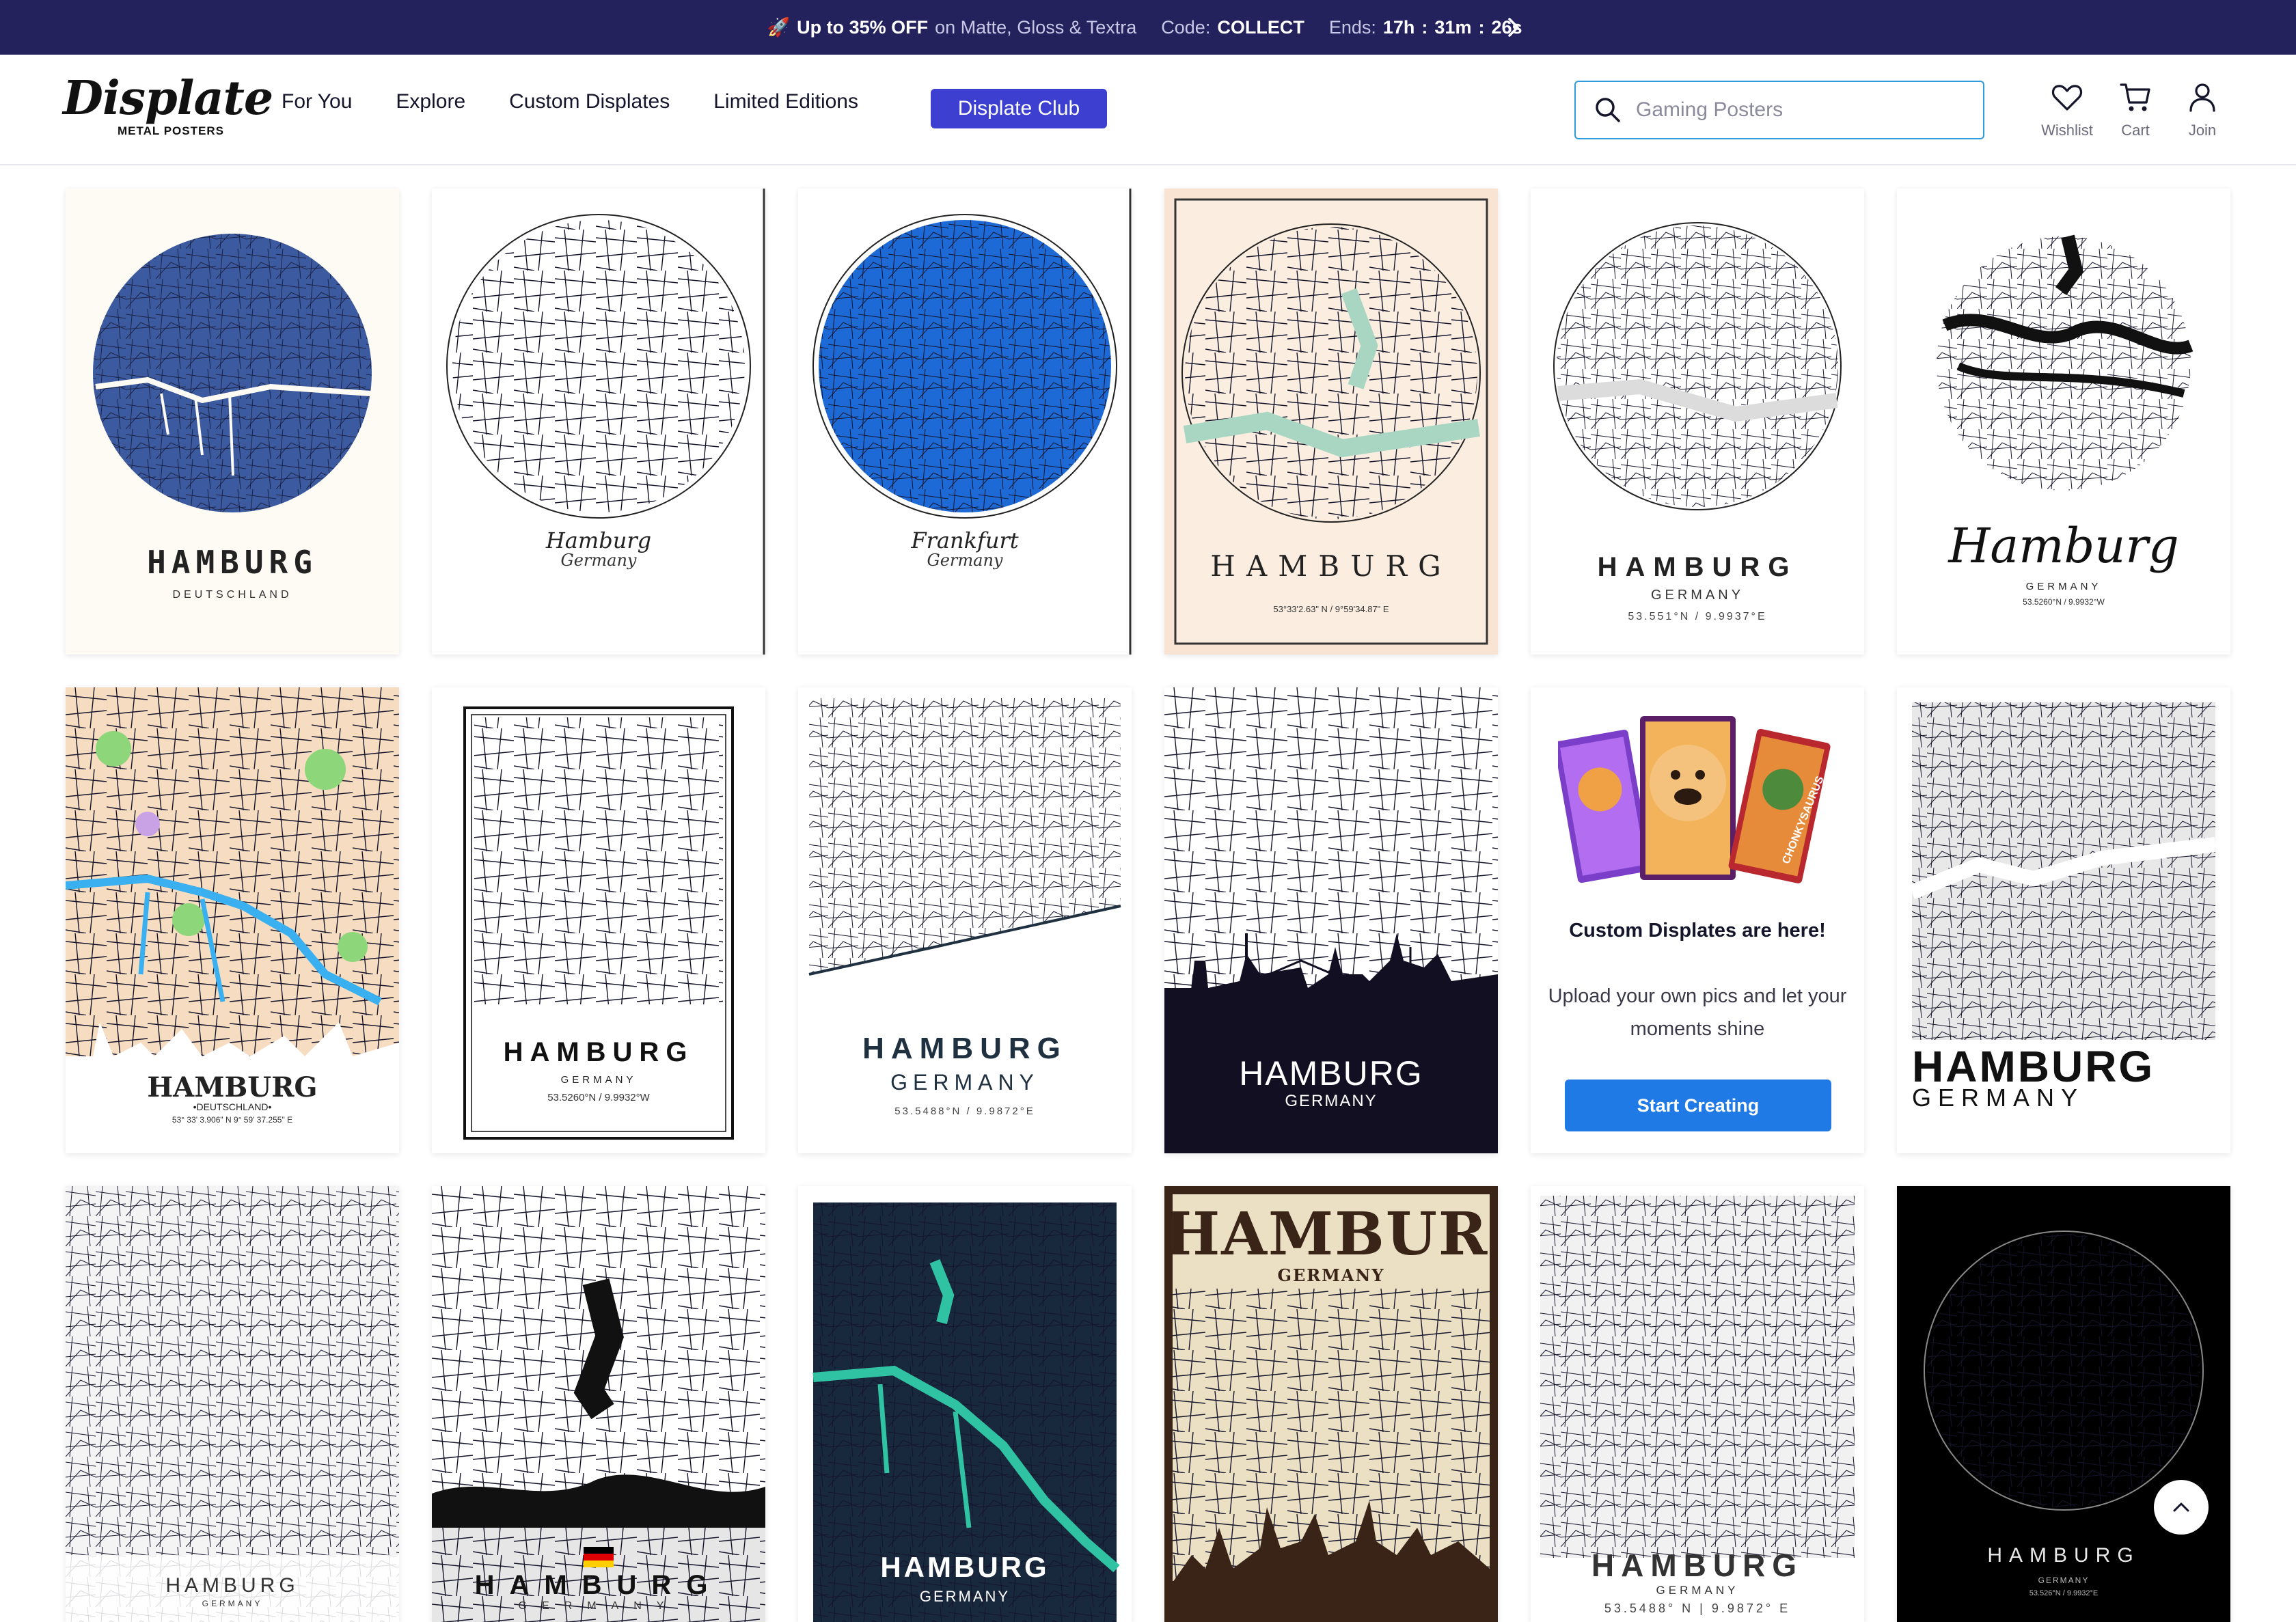 Image resolution: width=2296 pixels, height=1622 pixels. I want to click on poster-coords: 53.551°N / 9.9937°E, so click(1697, 616).